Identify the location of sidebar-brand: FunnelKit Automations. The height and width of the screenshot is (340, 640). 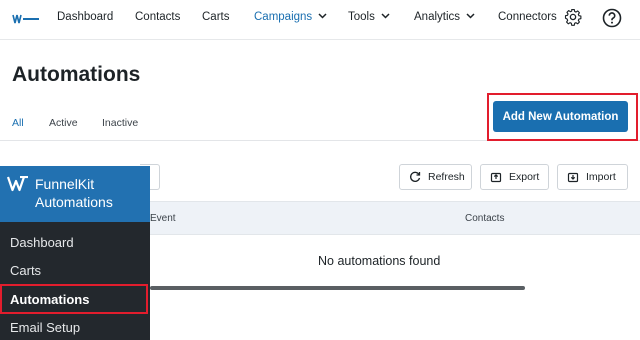
(75, 194).